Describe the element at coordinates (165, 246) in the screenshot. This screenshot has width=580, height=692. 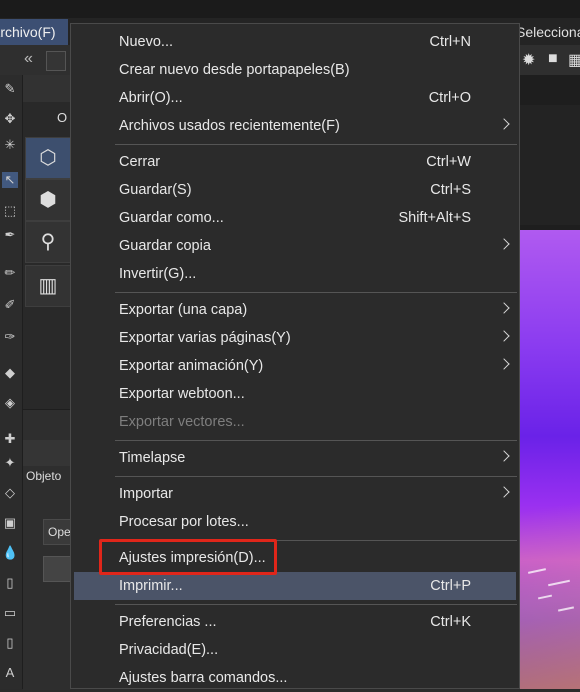
I see `menu-item-label: Guardar copia` at that location.